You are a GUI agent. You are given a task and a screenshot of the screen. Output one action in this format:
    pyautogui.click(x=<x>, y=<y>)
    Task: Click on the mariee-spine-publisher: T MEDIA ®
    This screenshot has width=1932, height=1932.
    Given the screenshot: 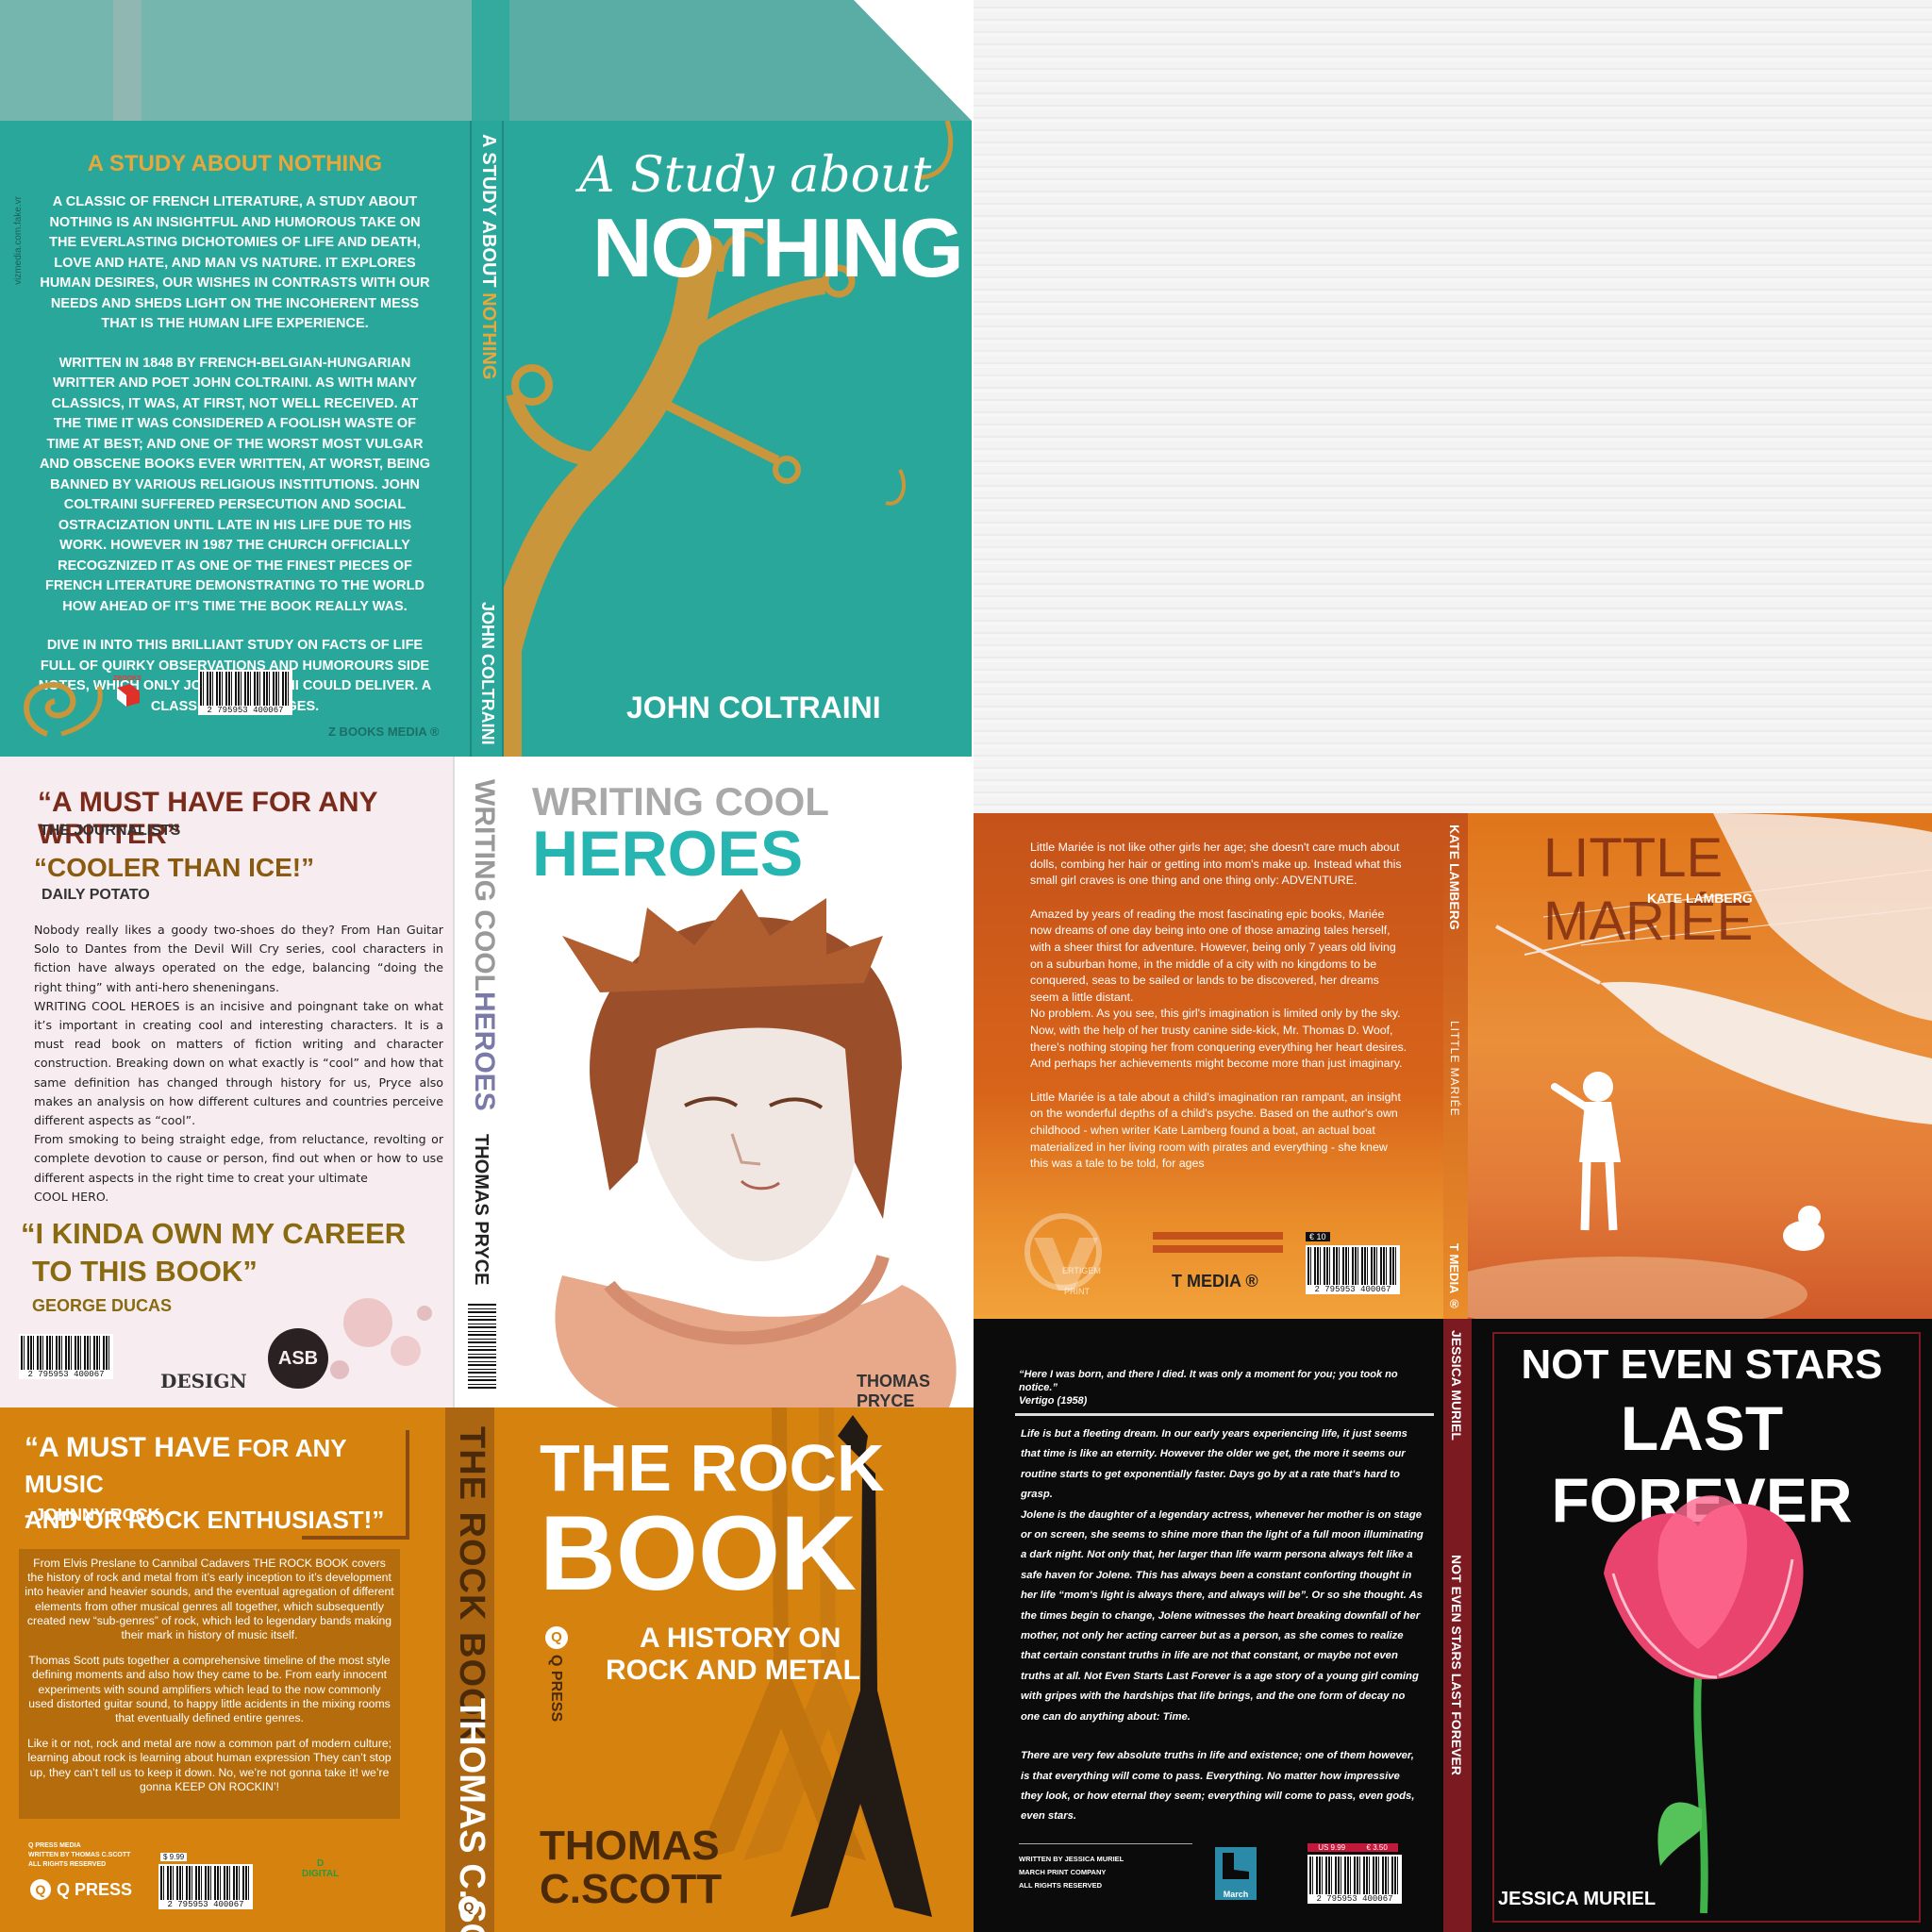 What is the action you would take?
    pyautogui.click(x=1454, y=1277)
    